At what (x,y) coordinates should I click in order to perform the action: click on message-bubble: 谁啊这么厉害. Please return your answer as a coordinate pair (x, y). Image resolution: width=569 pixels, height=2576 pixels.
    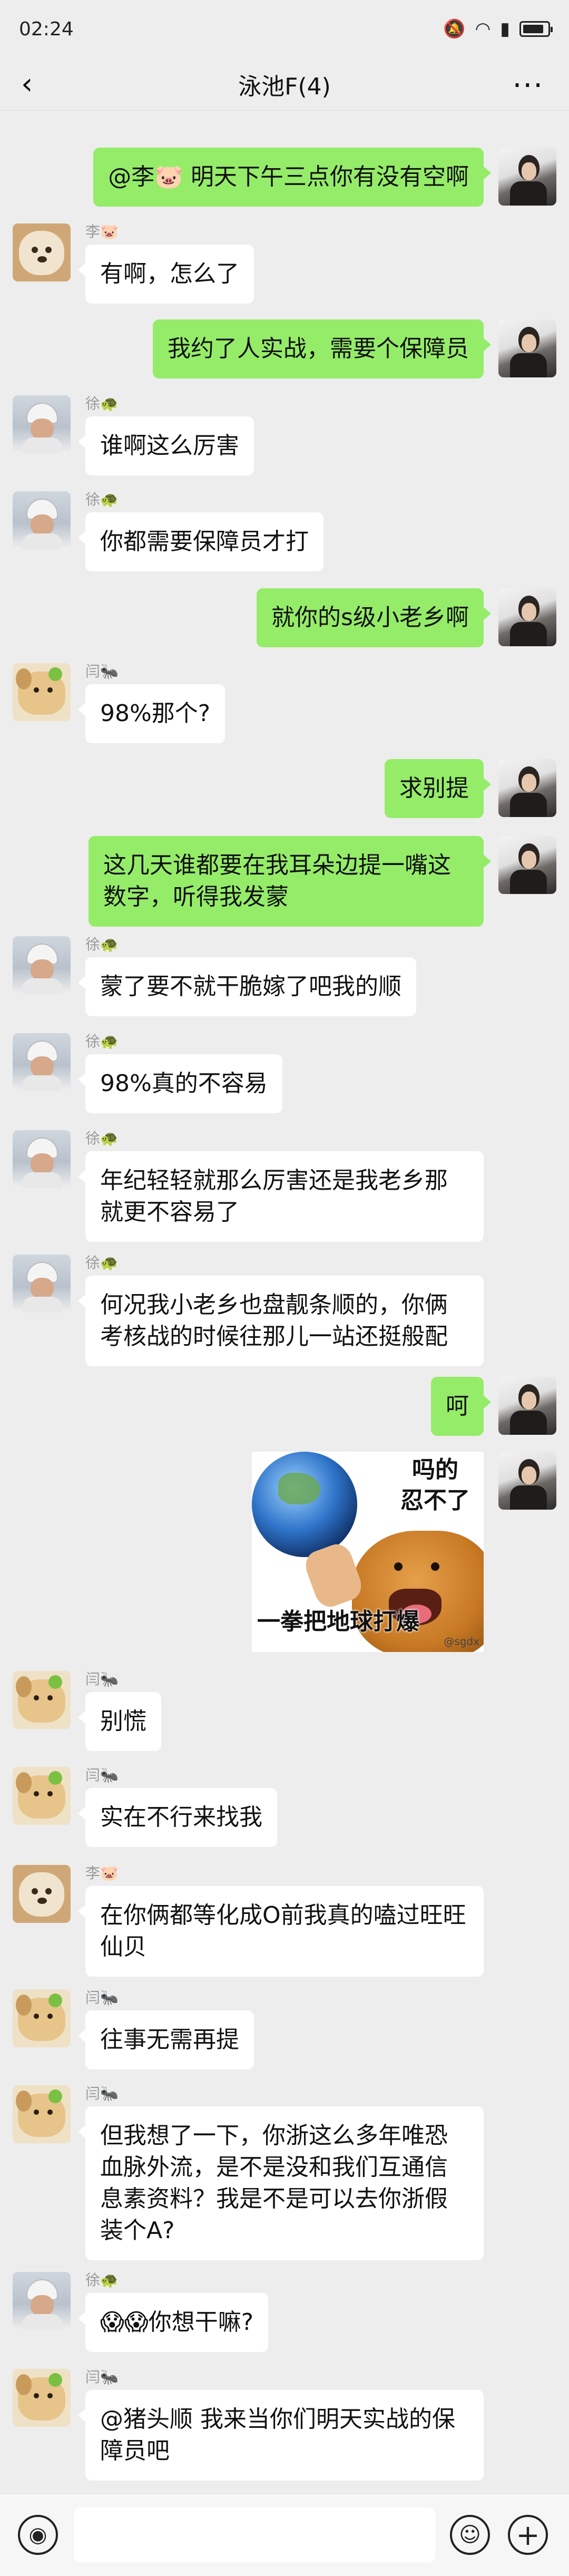
    Looking at the image, I should click on (166, 445).